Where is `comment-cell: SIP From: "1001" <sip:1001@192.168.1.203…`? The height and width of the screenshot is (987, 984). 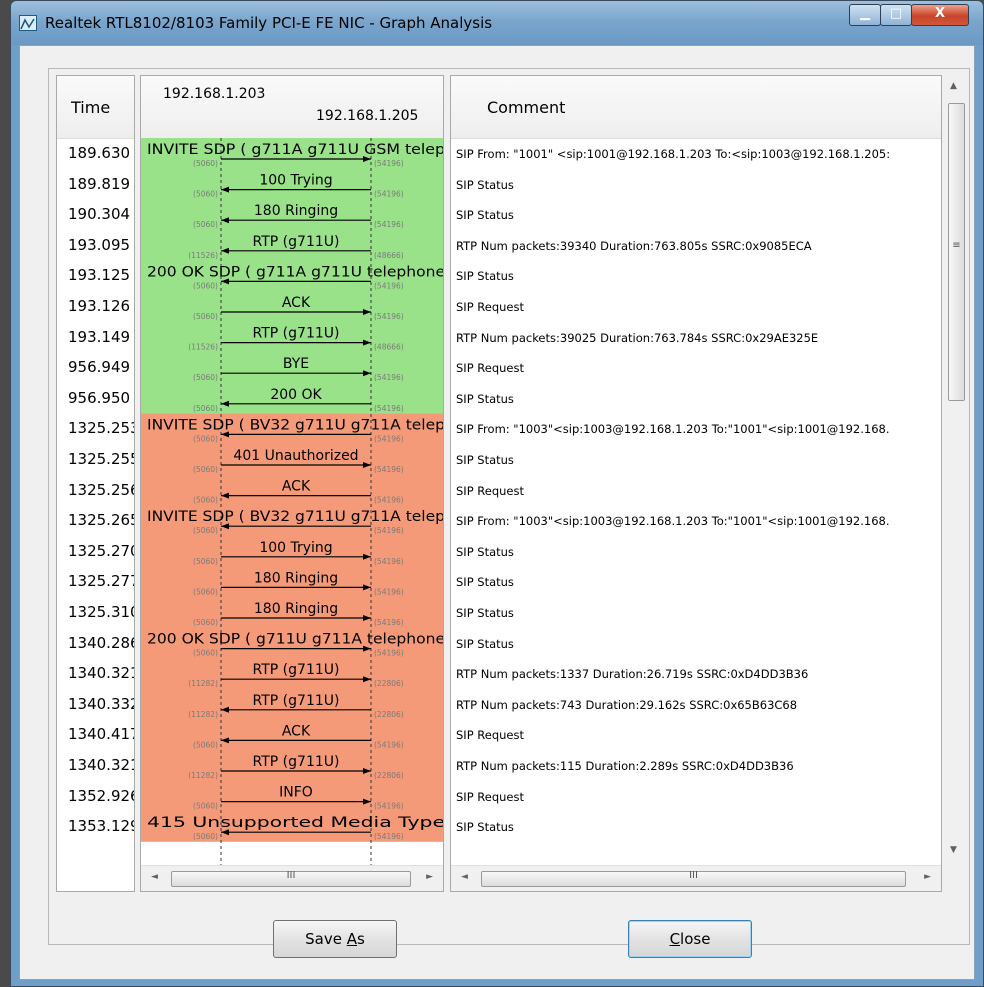 comment-cell: SIP From: "1001" <sip:1001@192.168.1.203… is located at coordinates (673, 154).